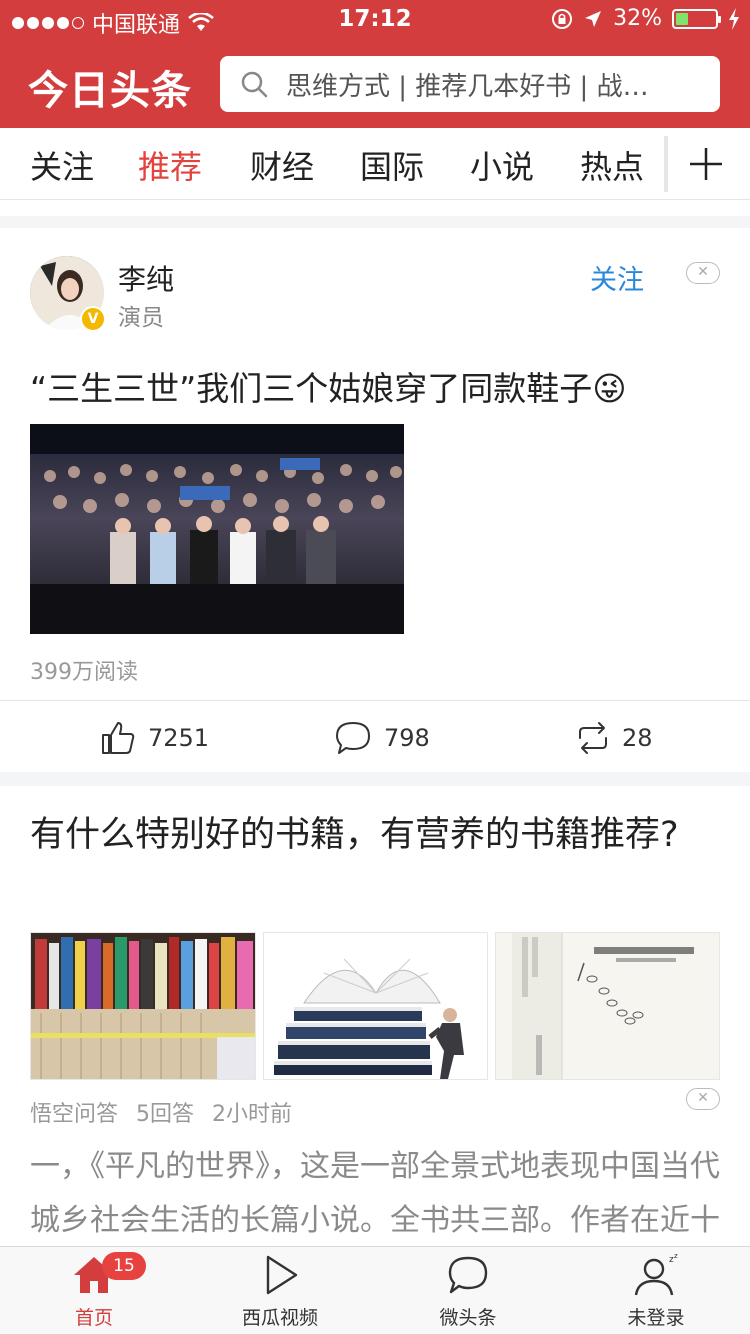 The width and height of the screenshot is (750, 1334). Describe the element at coordinates (468, 1318) in the screenshot. I see `nav-micro-headline-label: 微头条` at that location.